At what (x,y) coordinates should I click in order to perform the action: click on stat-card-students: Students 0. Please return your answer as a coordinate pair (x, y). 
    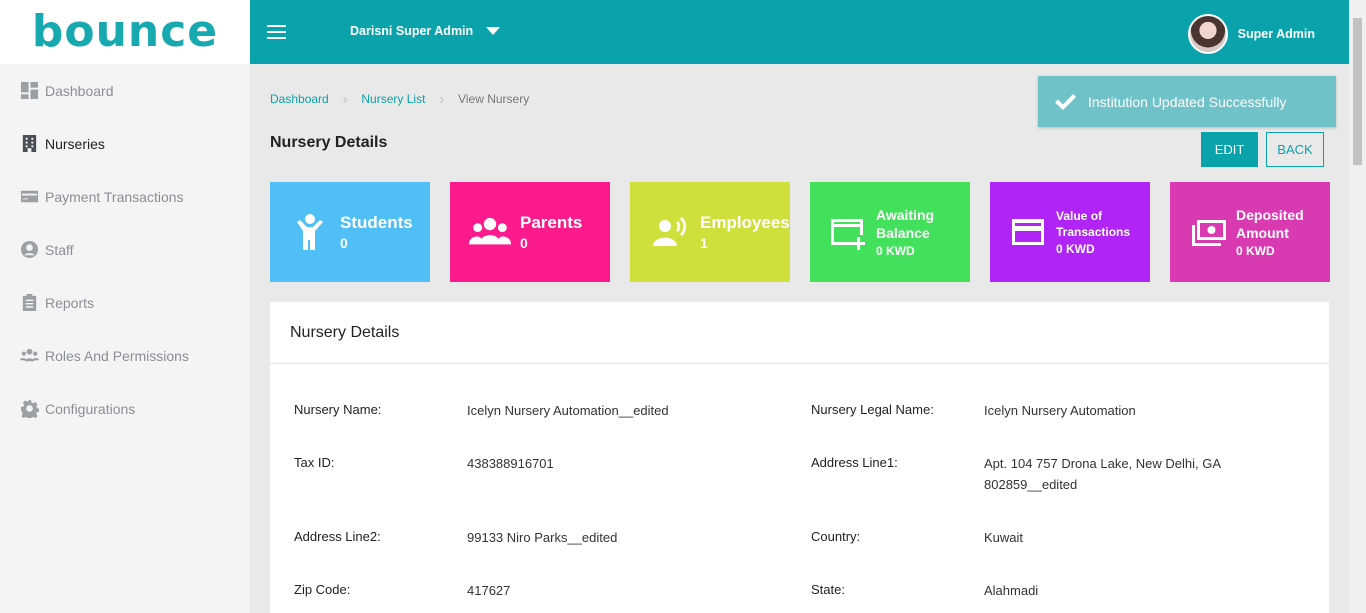
    Looking at the image, I should click on (350, 232).